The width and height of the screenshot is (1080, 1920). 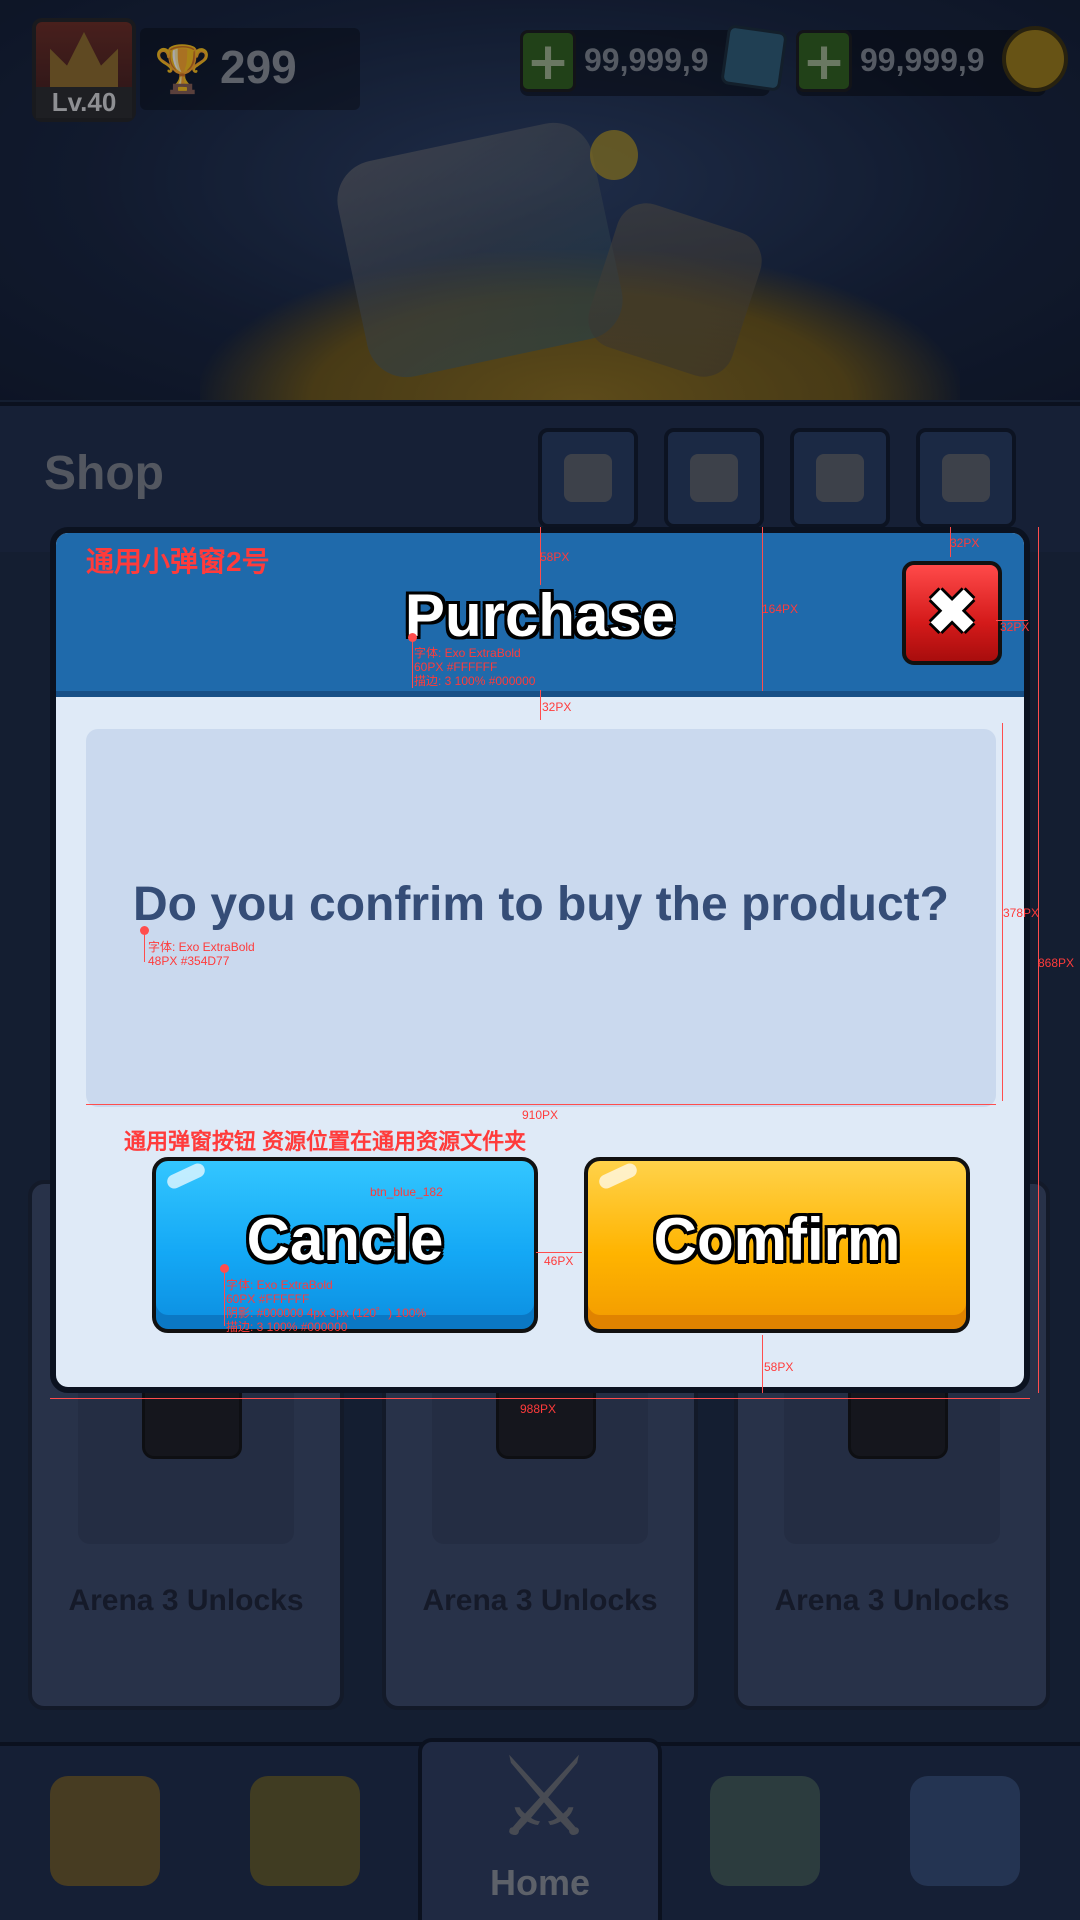 I want to click on confirm-message: Do you confrim to buy the product?, so click(x=541, y=904).